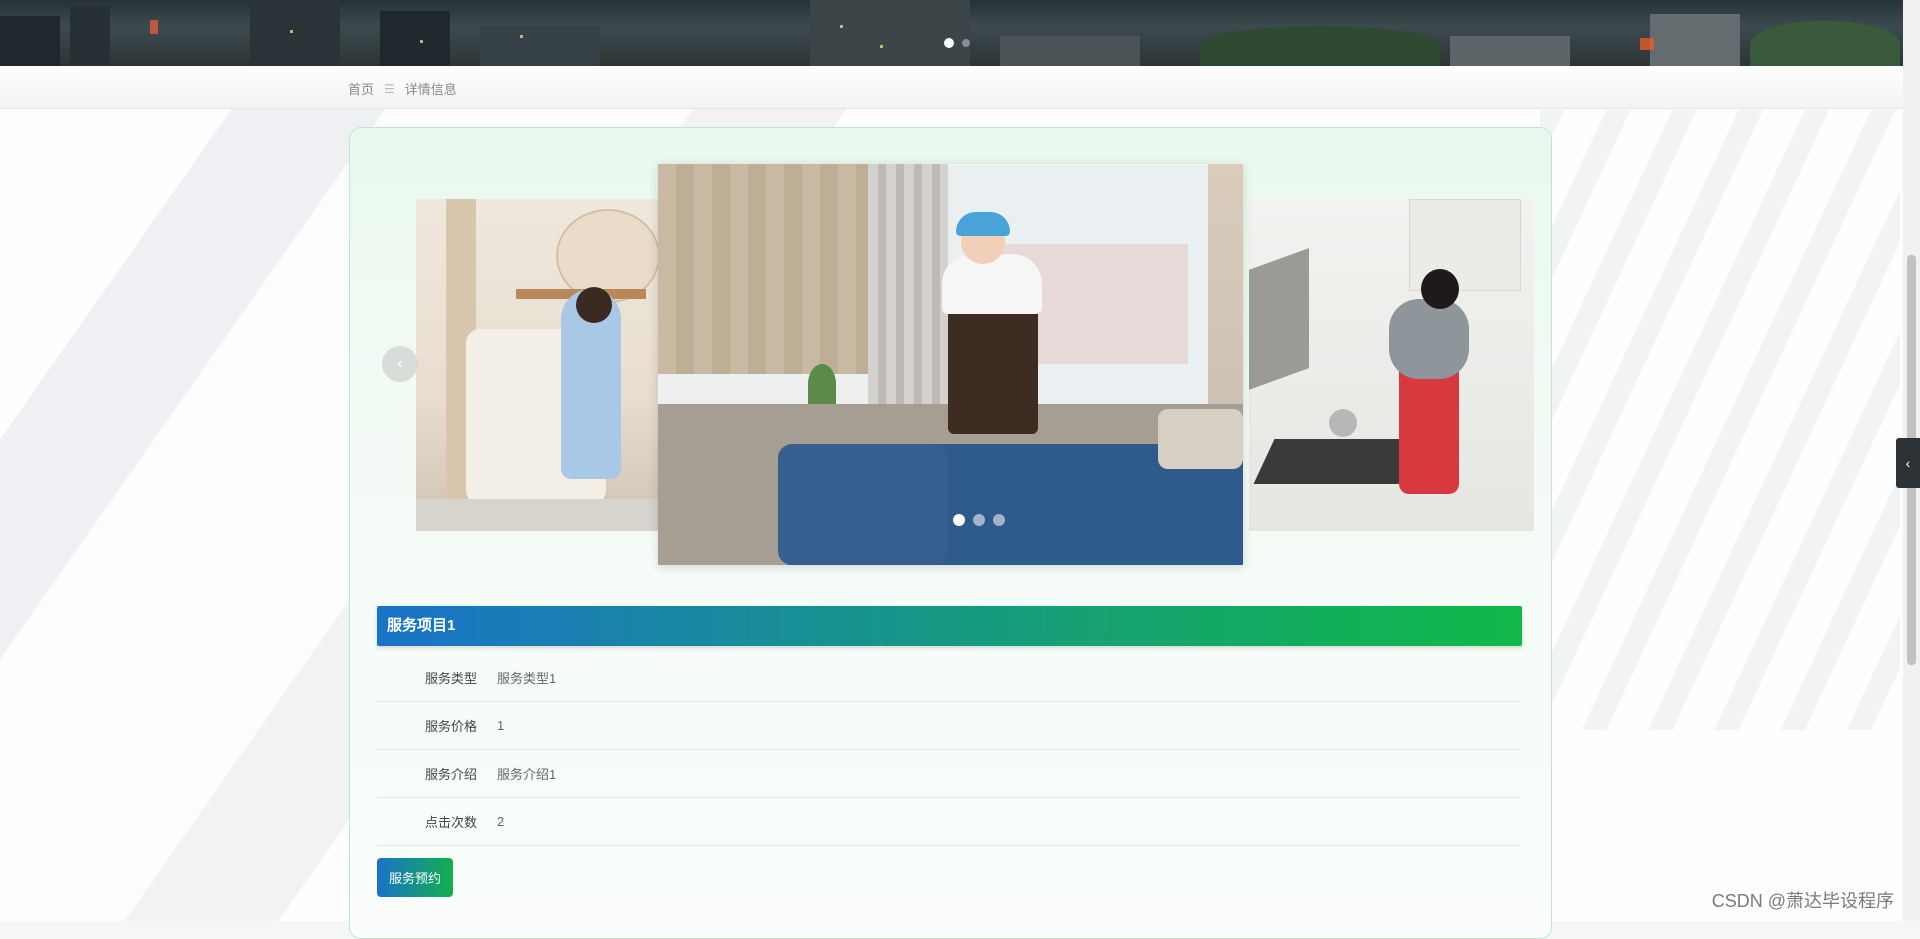  Describe the element at coordinates (949, 774) in the screenshot. I see `detail-row-intro: 服务介绍 服务介绍1` at that location.